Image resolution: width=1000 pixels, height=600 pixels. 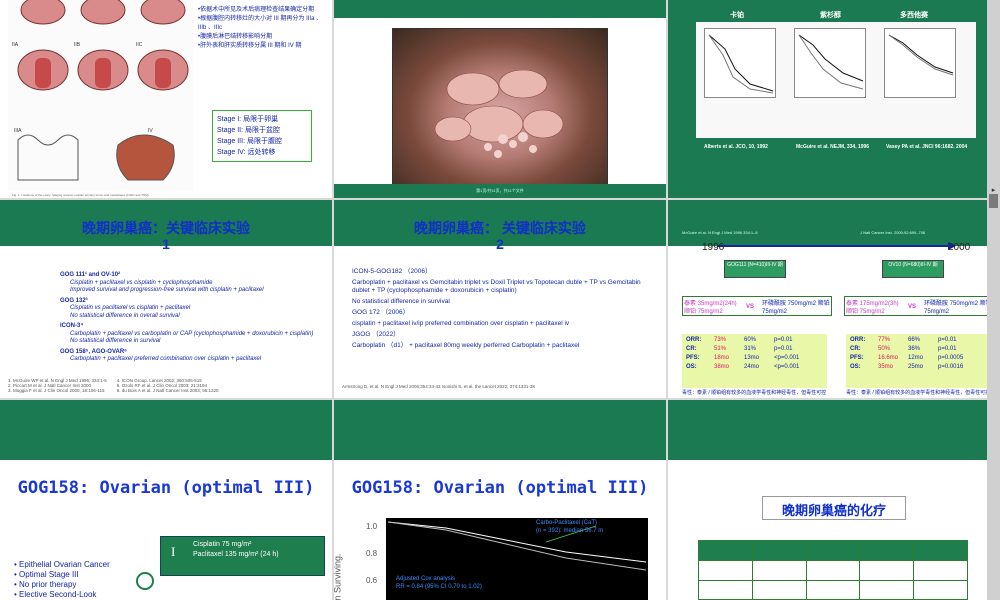 What do you see at coordinates (834, 500) in the screenshot?
I see `slide-9-thumbnail: 晚期卵巢癌的化疗` at bounding box center [834, 500].